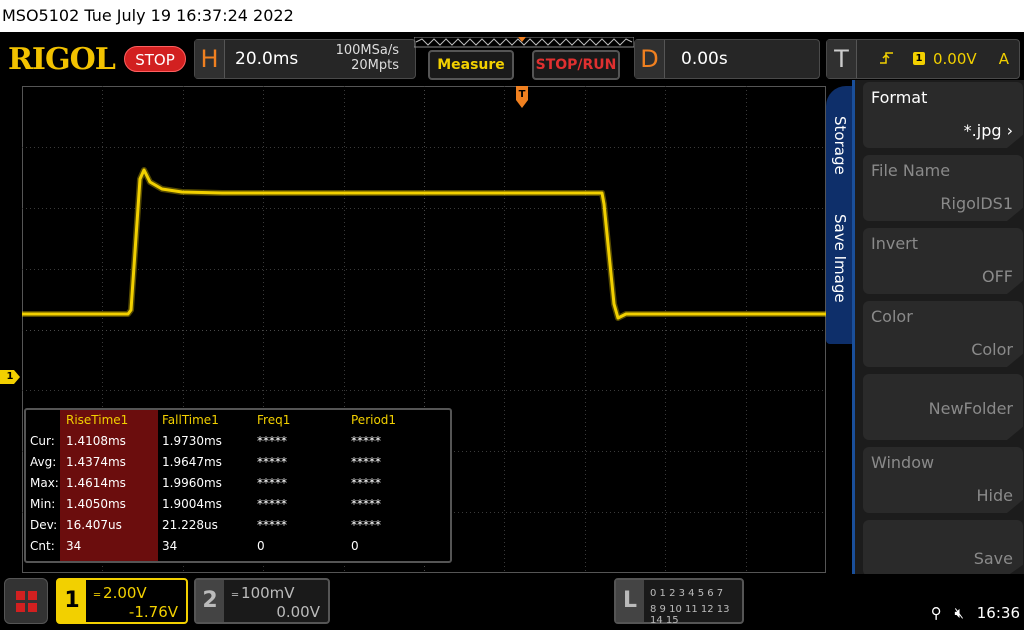 The image size is (1024, 630). Describe the element at coordinates (943, 261) in the screenshot. I see `menu-item-invert: Invert OFF` at that location.